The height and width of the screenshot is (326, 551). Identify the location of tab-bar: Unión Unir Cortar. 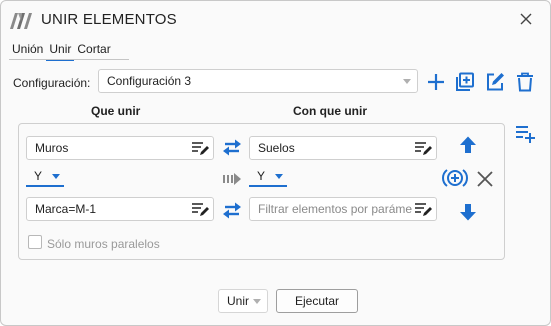
(61, 51).